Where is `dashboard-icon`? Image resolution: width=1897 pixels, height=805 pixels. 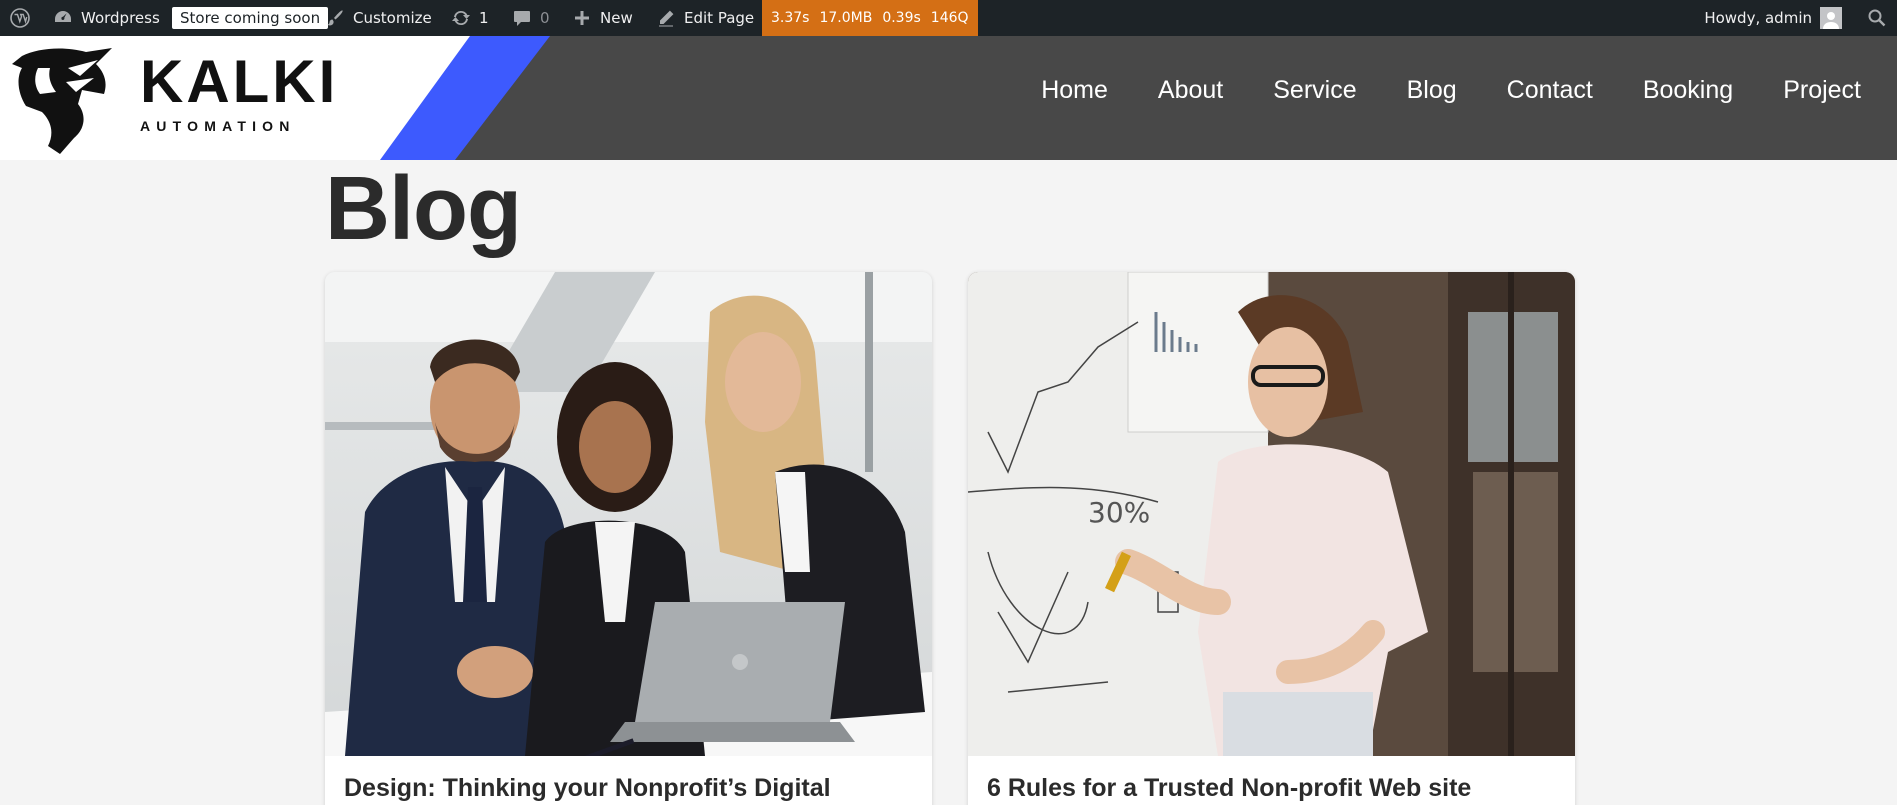 dashboard-icon is located at coordinates (63, 18).